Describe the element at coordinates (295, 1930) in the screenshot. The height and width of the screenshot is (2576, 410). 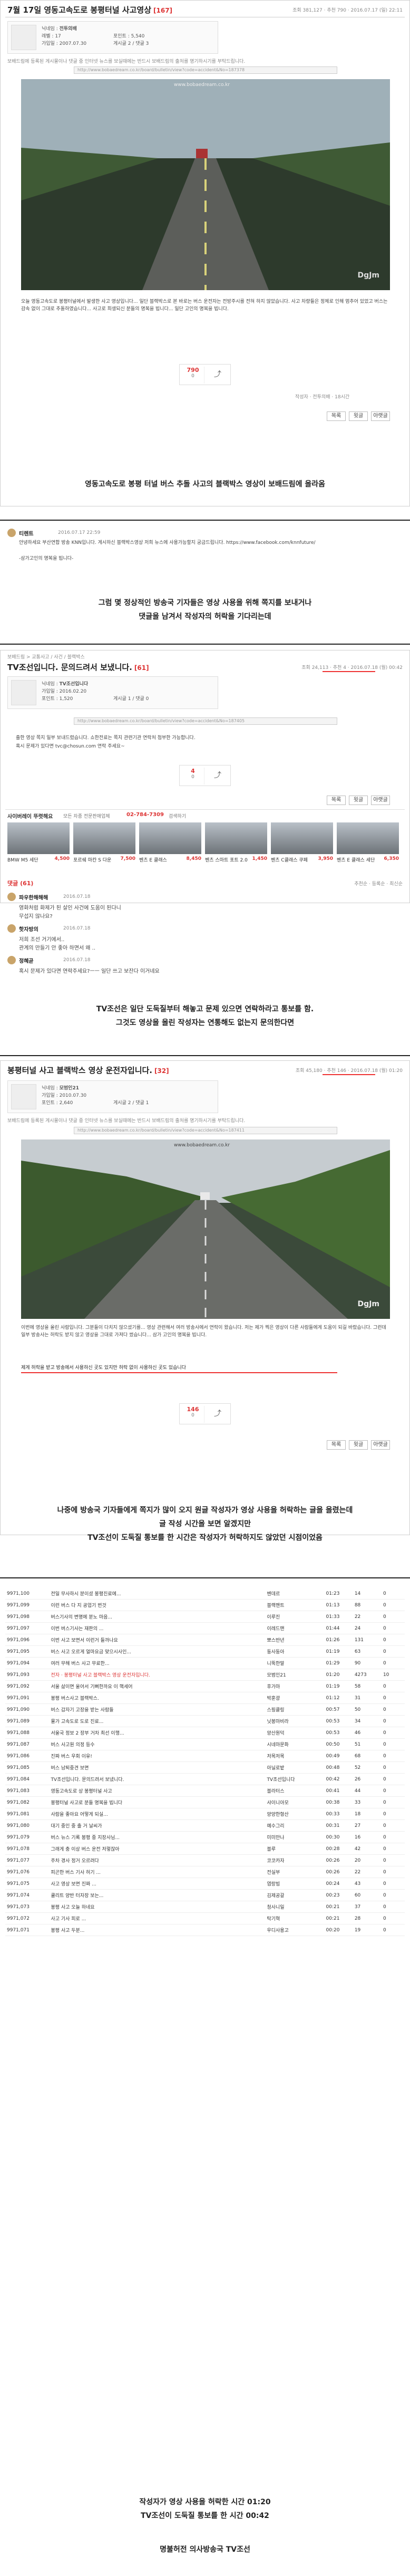
I see `row-author: 우디사용고` at that location.